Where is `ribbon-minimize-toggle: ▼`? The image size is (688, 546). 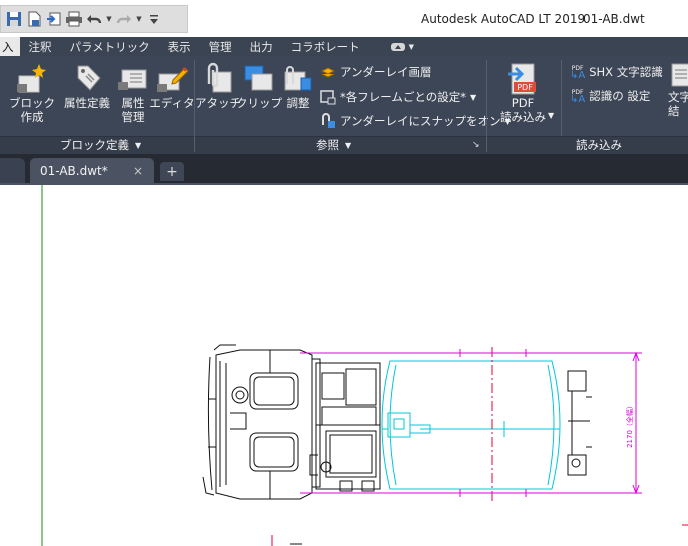 ribbon-minimize-toggle: ▼ is located at coordinates (391, 46).